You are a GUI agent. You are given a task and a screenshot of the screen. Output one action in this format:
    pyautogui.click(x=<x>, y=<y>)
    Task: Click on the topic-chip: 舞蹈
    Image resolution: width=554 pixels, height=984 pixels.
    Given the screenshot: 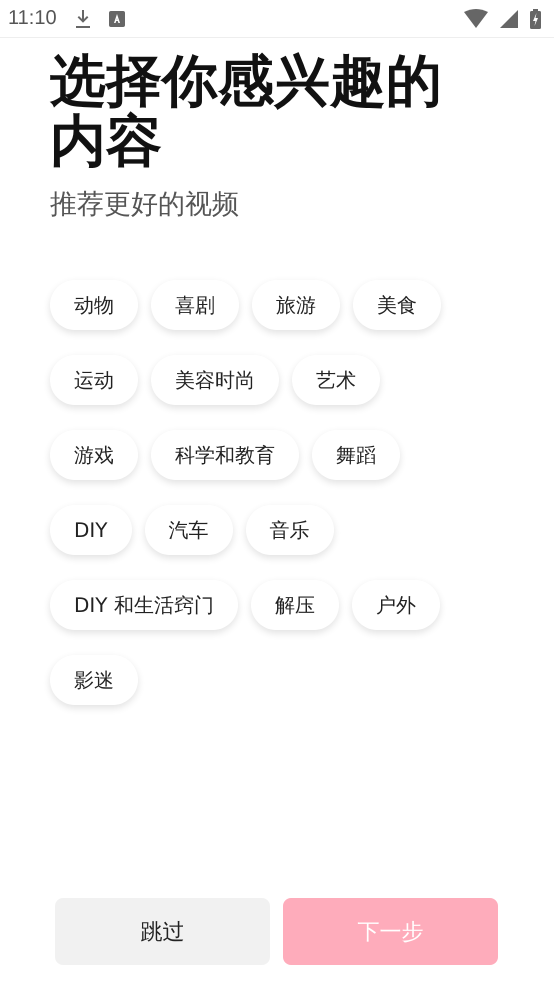 What is the action you would take?
    pyautogui.click(x=356, y=455)
    